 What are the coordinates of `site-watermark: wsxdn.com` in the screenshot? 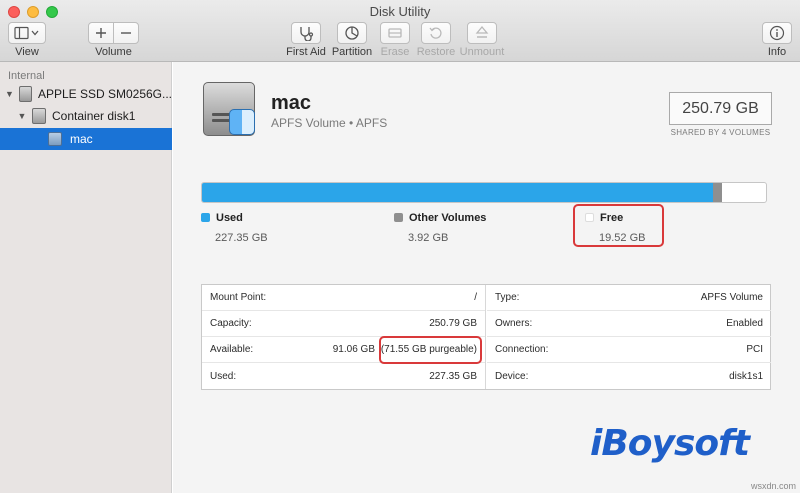 It's located at (773, 486).